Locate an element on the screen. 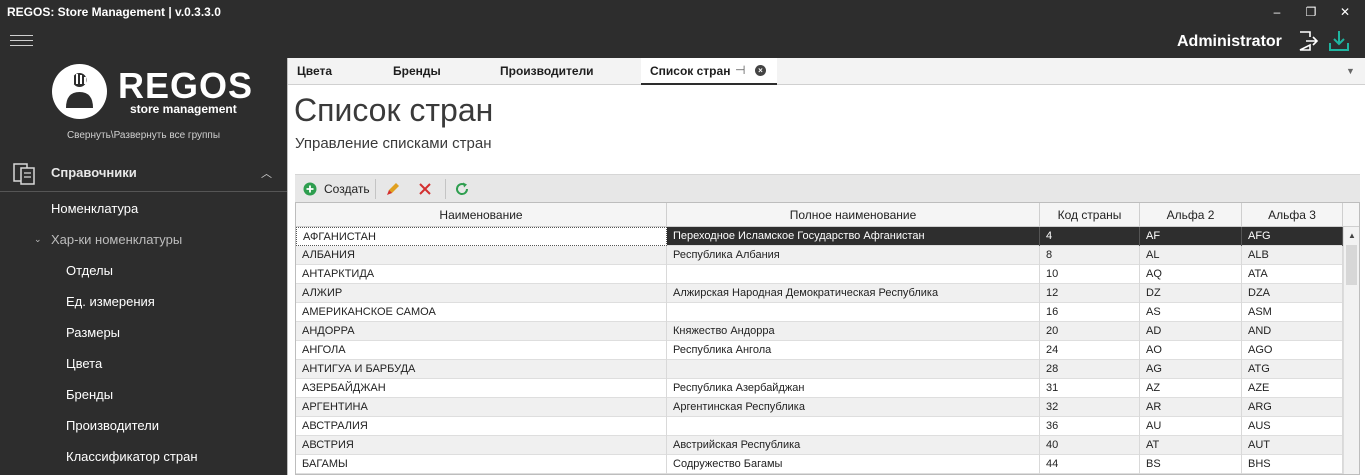 The width and height of the screenshot is (1365, 475). column-header-full-name: Полное наименование is located at coordinates (853, 215).